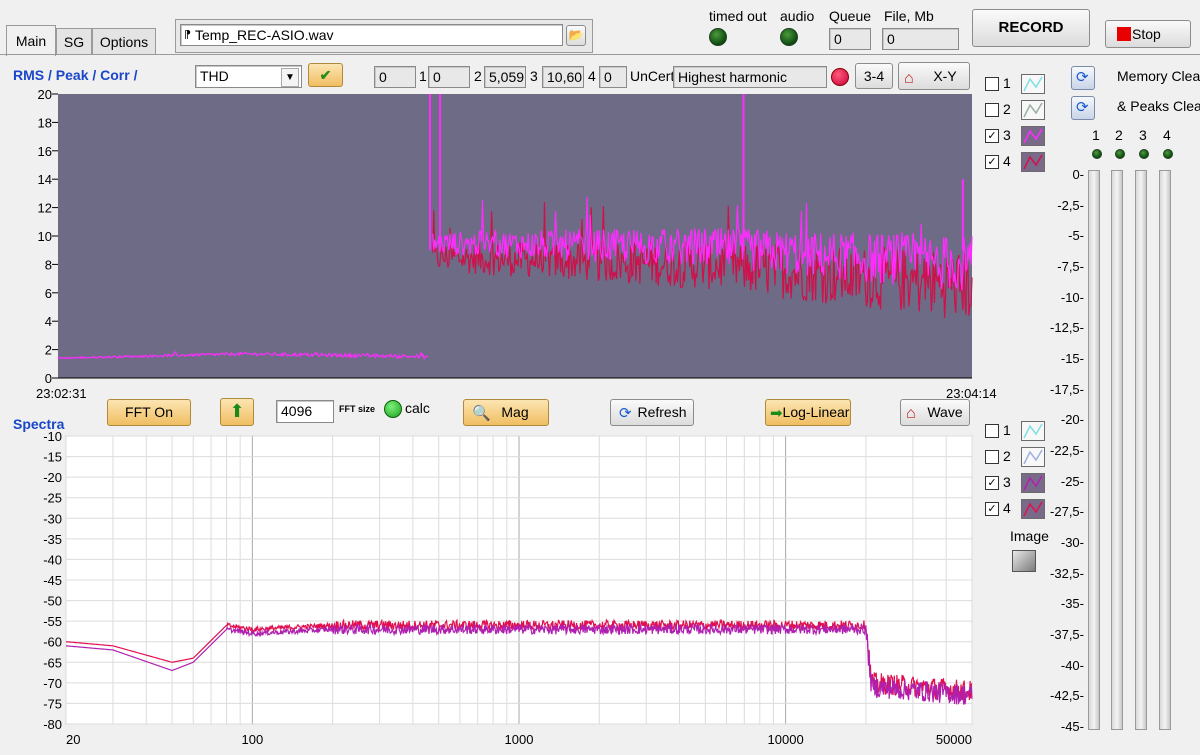 This screenshot has width=1200, height=755. Describe the element at coordinates (75, 75) in the screenshot. I see `upper-chart-title: RMS / Peak / Corr /` at that location.